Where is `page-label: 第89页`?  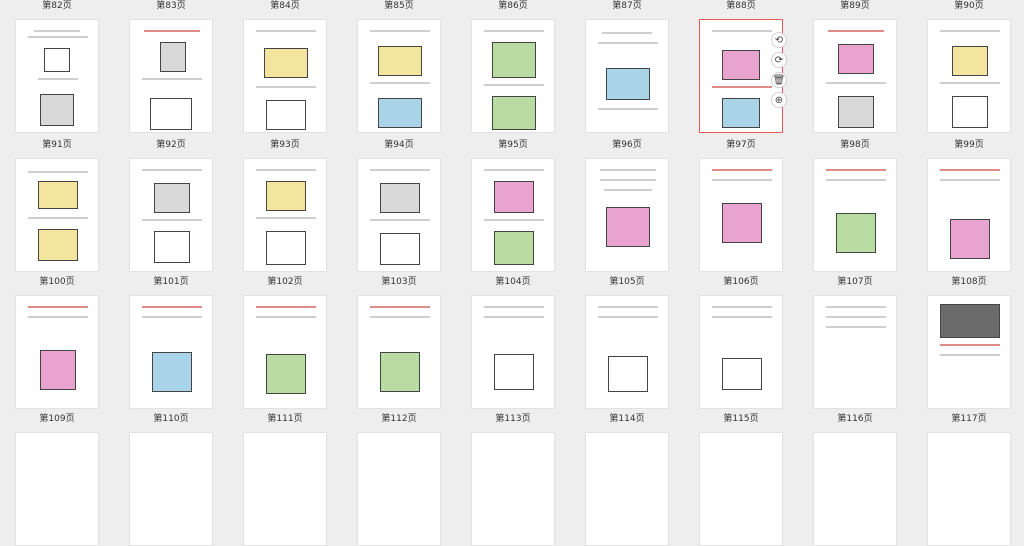 page-label: 第89页 is located at coordinates (855, 6).